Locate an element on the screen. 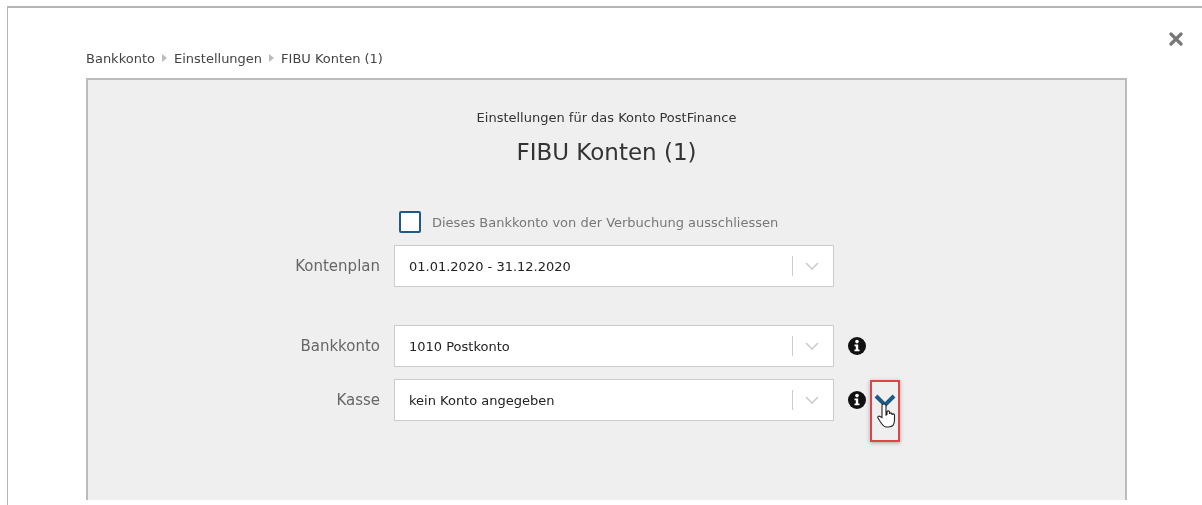 This screenshot has width=1202, height=505. field-label: Kontenplan is located at coordinates (337, 266).